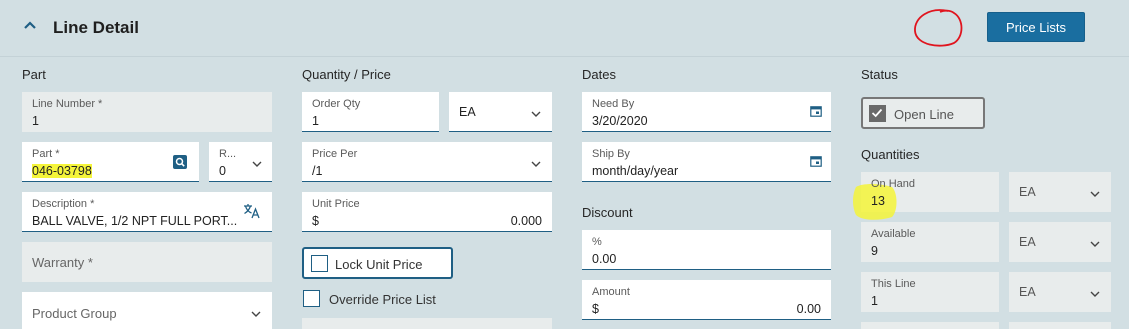 The width and height of the screenshot is (1129, 329). Describe the element at coordinates (613, 104) in the screenshot. I see `need-by-label: Need By` at that location.